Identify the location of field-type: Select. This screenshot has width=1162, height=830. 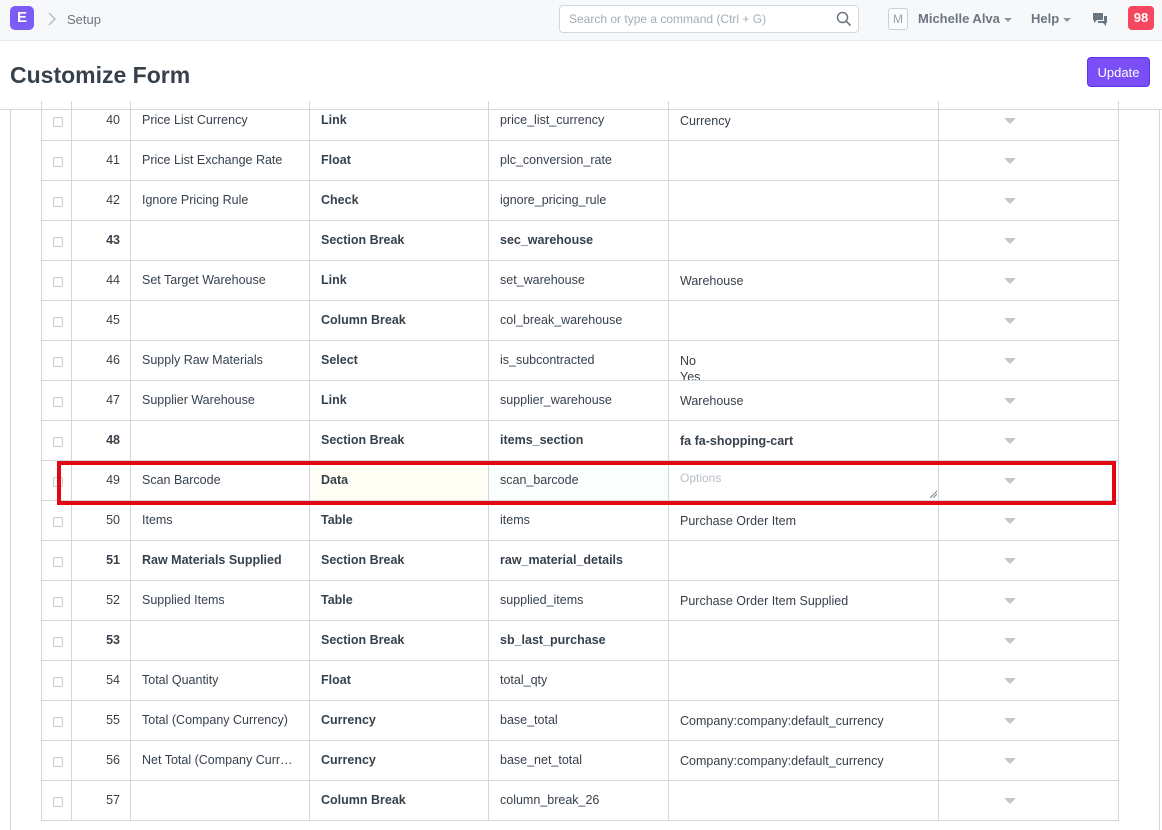
(399, 360).